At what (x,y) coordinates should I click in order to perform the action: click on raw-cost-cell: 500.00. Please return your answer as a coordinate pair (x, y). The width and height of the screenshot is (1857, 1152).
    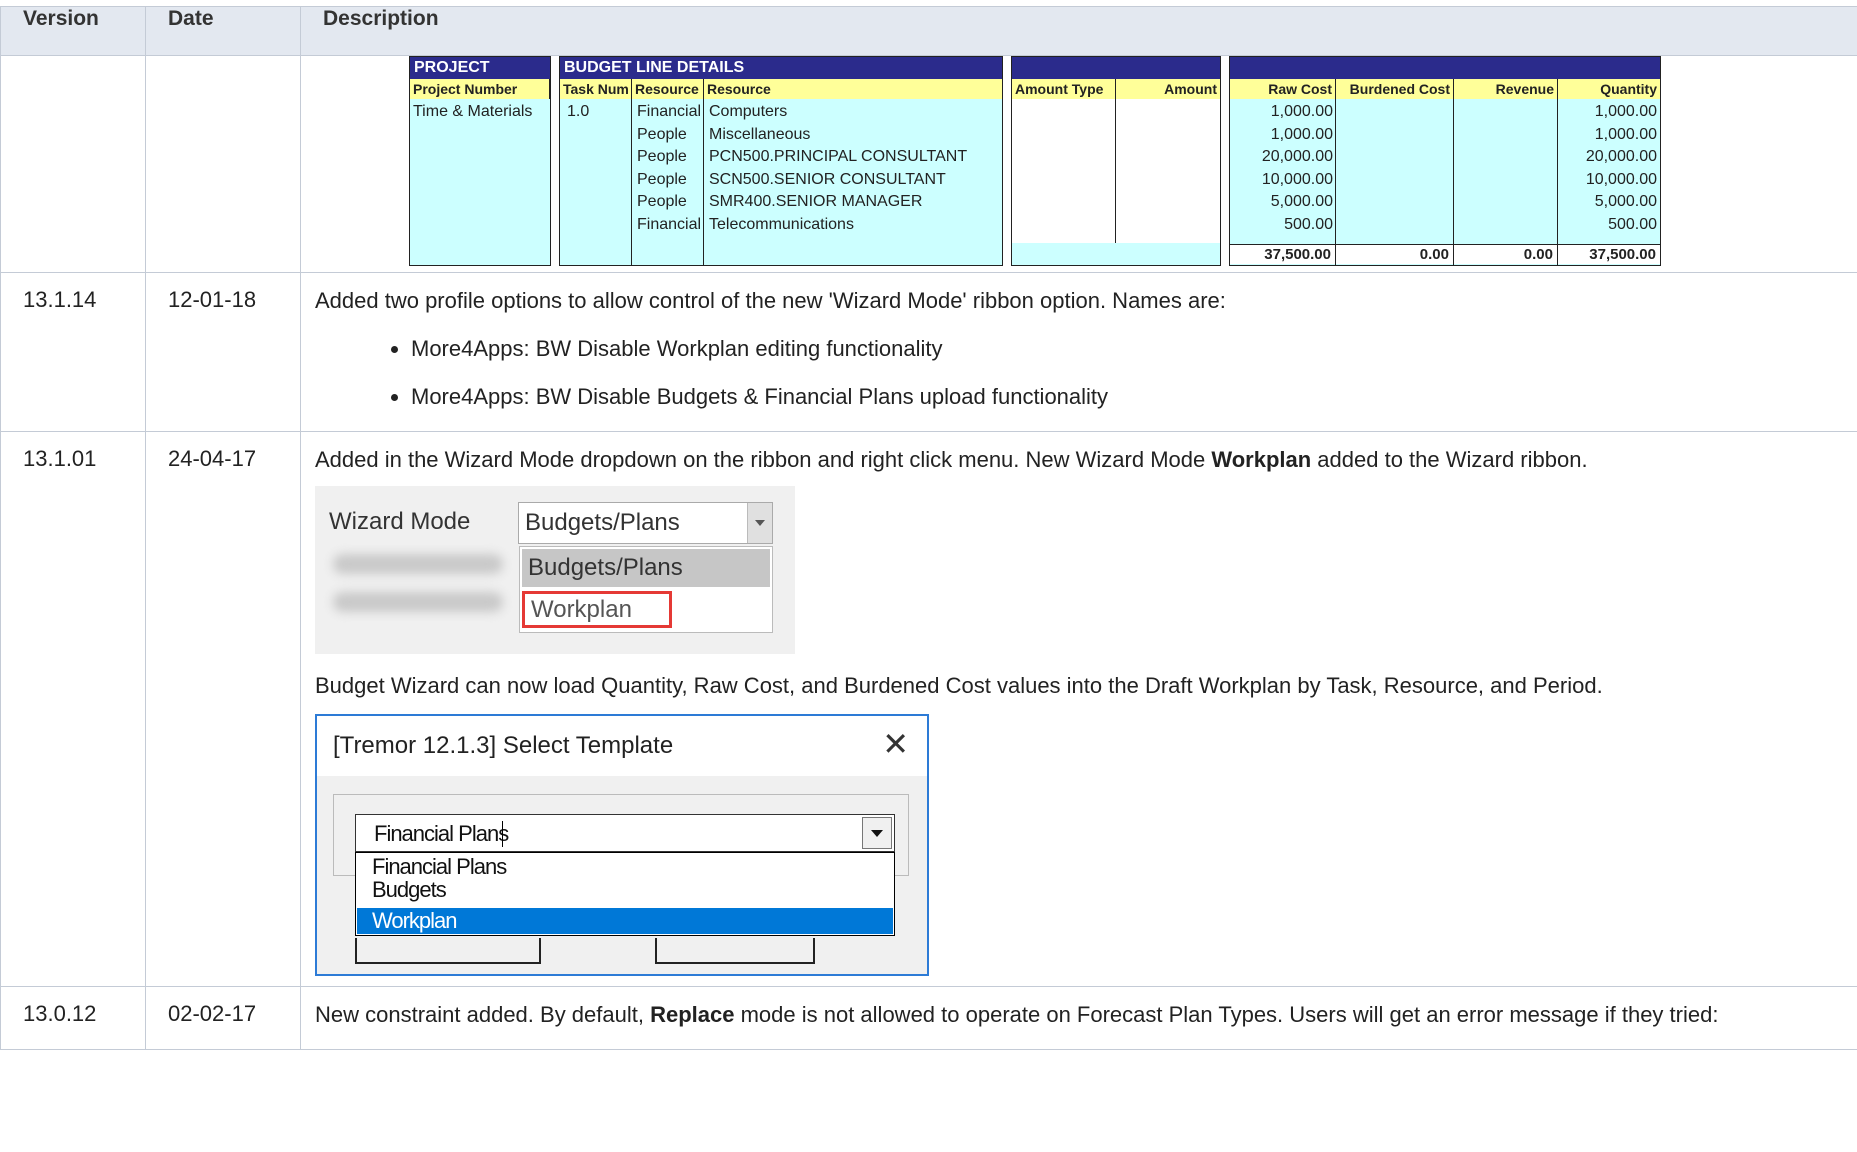
    Looking at the image, I should click on (1308, 224).